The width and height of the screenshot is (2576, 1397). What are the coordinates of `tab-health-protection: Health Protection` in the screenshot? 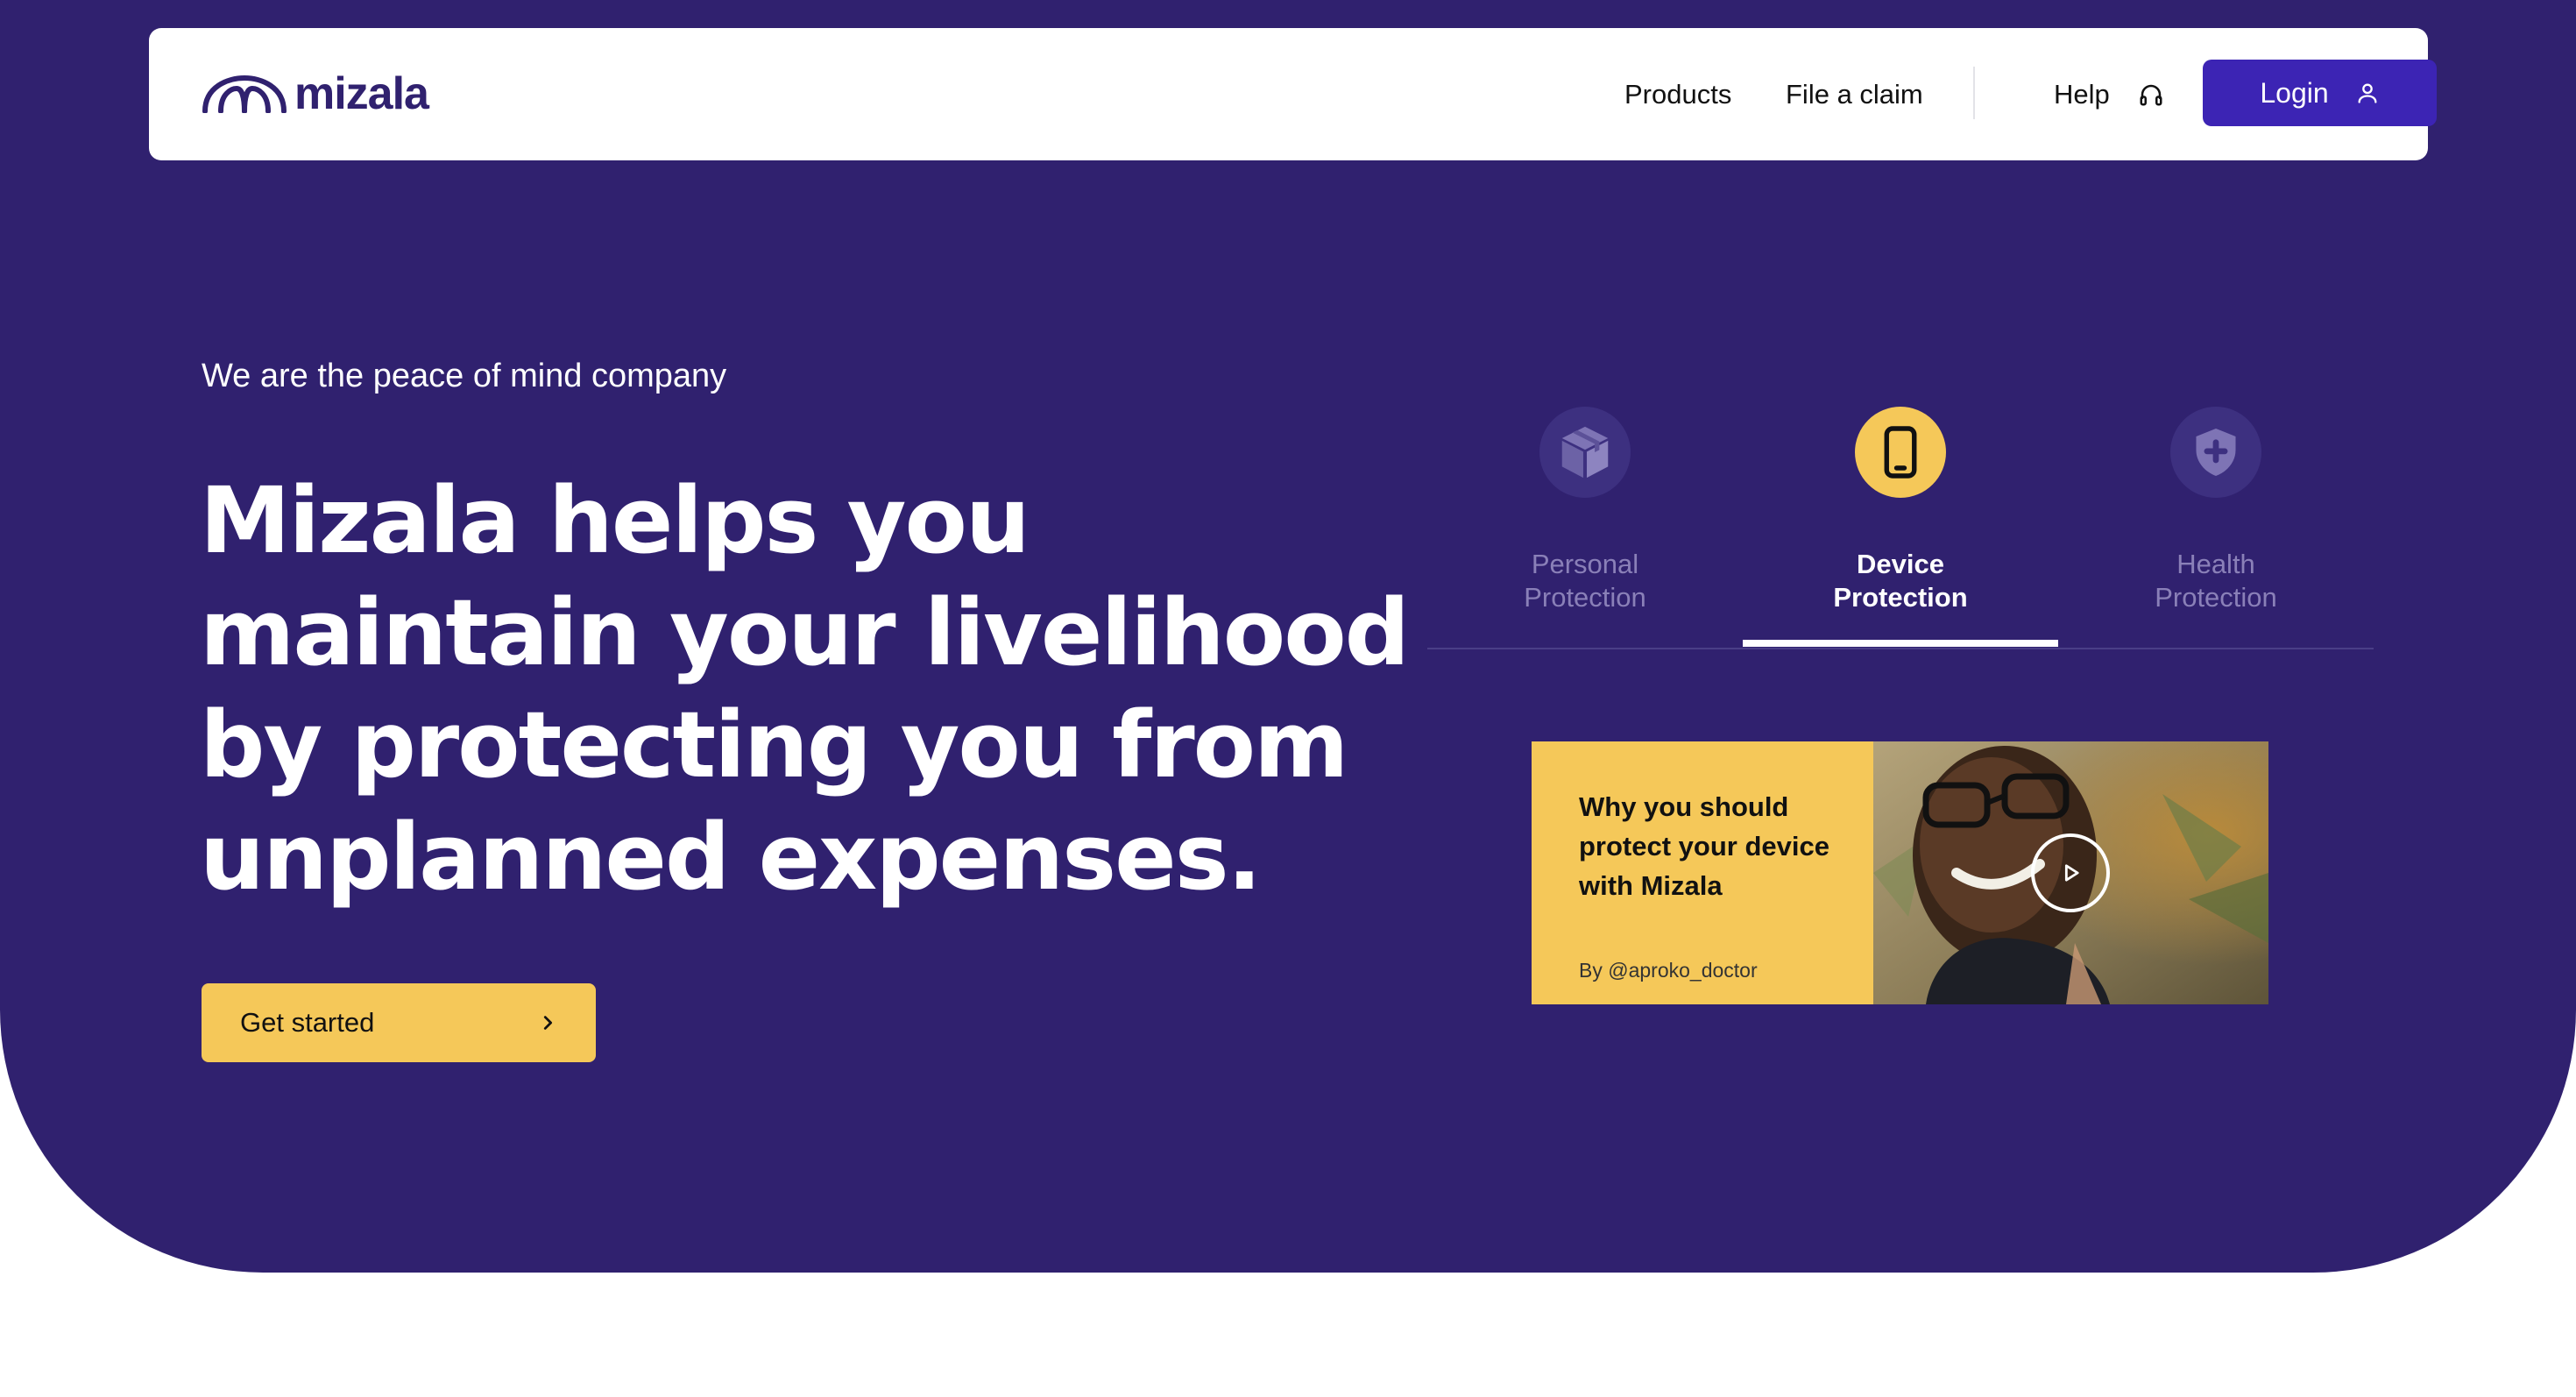 It's located at (2216, 526).